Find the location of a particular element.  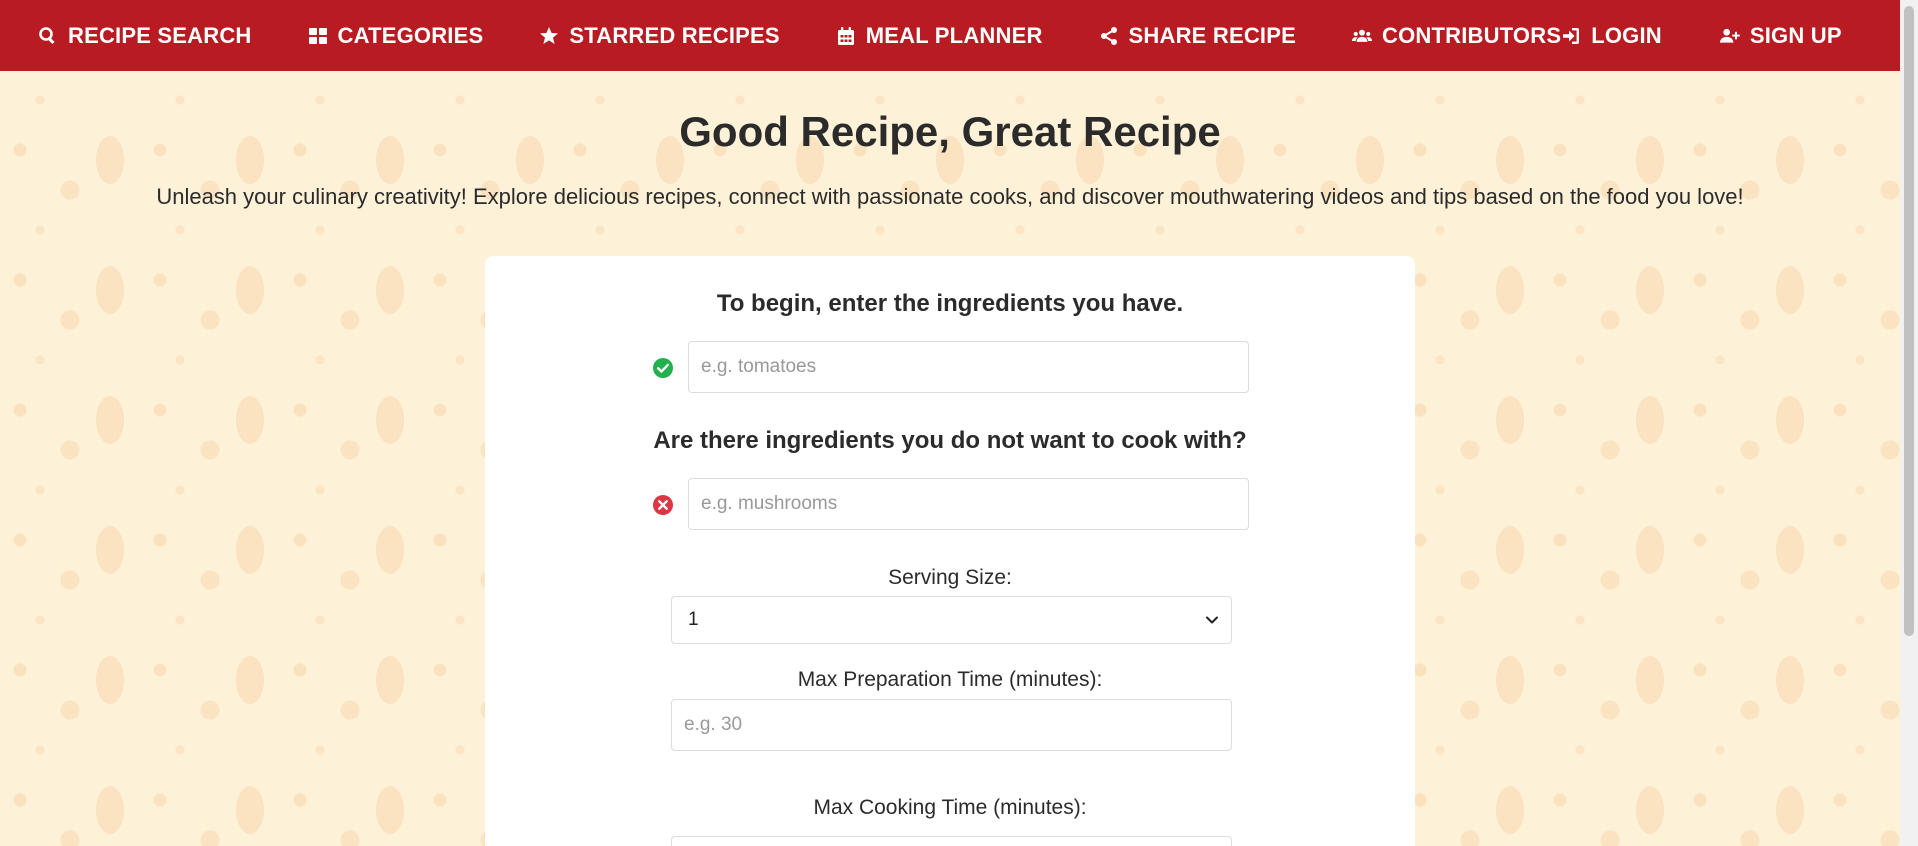

serving-size-label: Serving Size: is located at coordinates (950, 577).